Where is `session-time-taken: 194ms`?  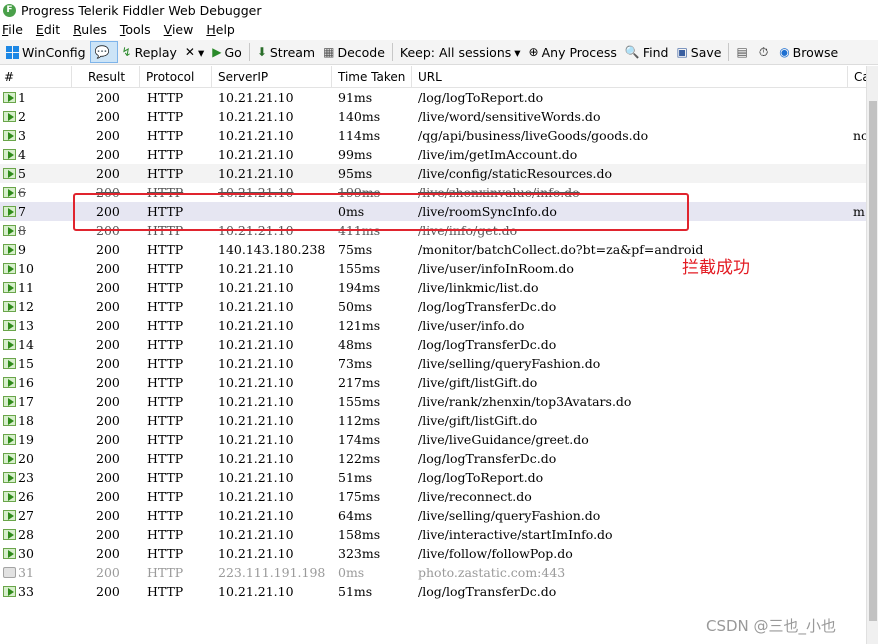
session-time-taken: 194ms is located at coordinates (359, 287).